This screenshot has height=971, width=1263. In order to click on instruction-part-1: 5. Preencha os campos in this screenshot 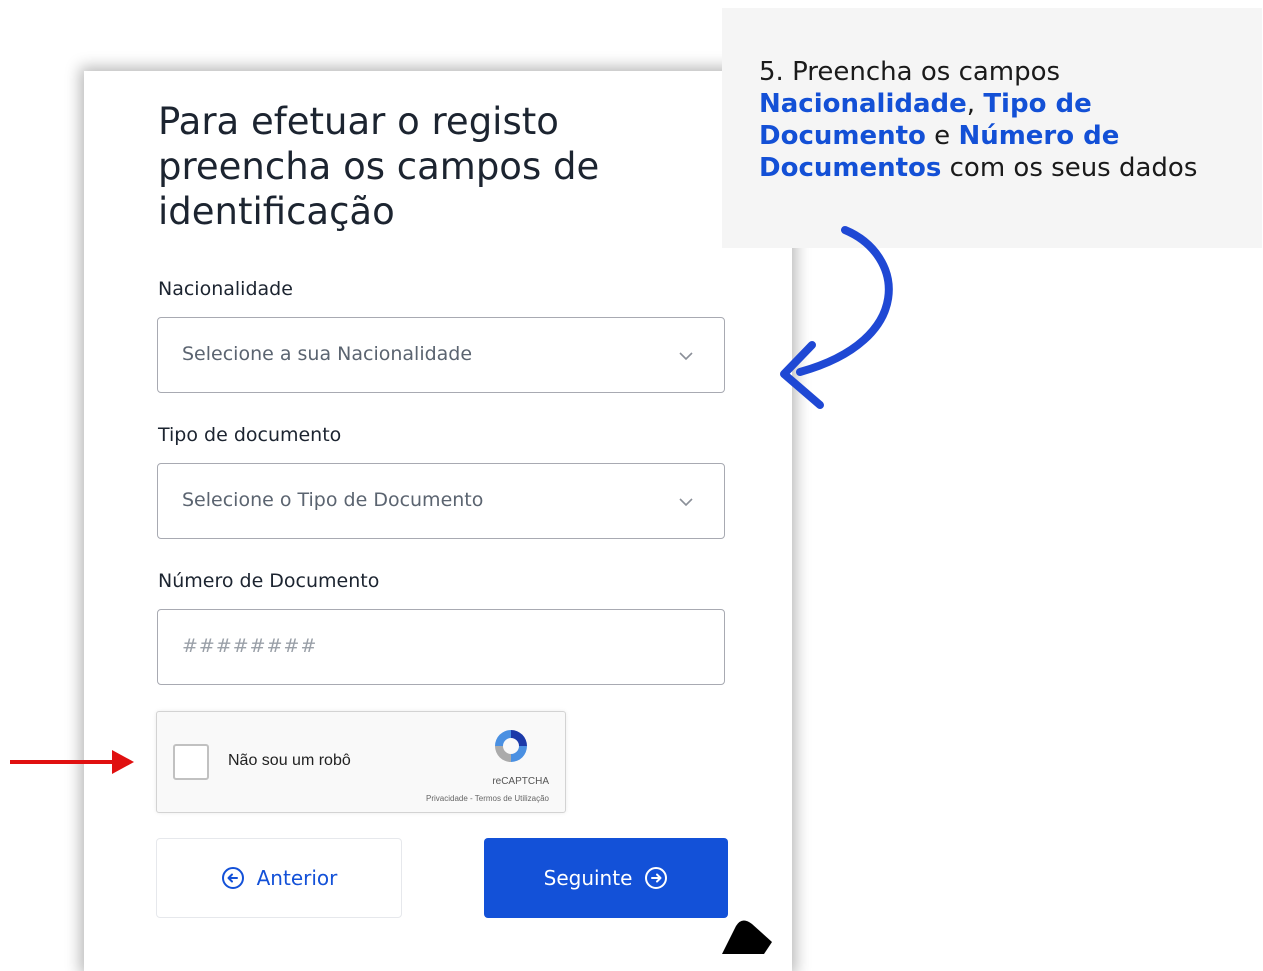, I will do `click(910, 72)`.